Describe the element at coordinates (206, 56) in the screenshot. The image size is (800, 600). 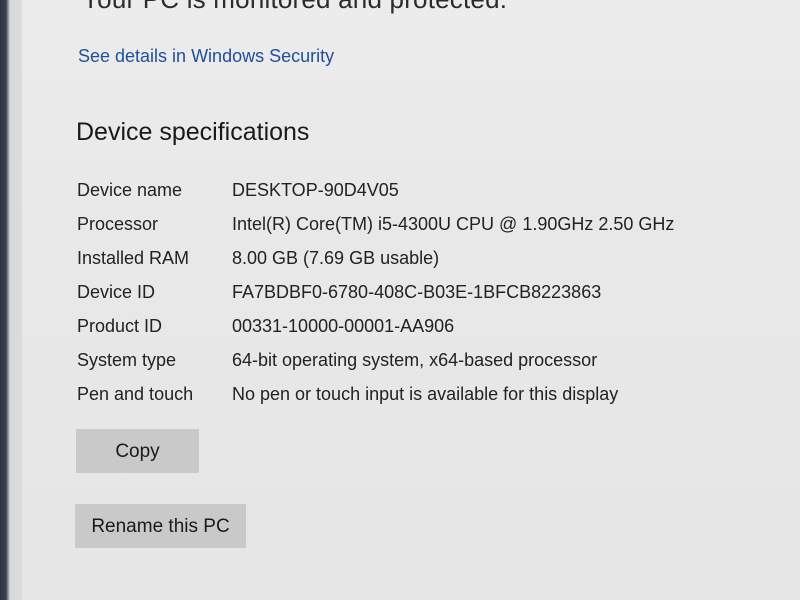
I see `see-details-link: See details in Windows Security` at that location.